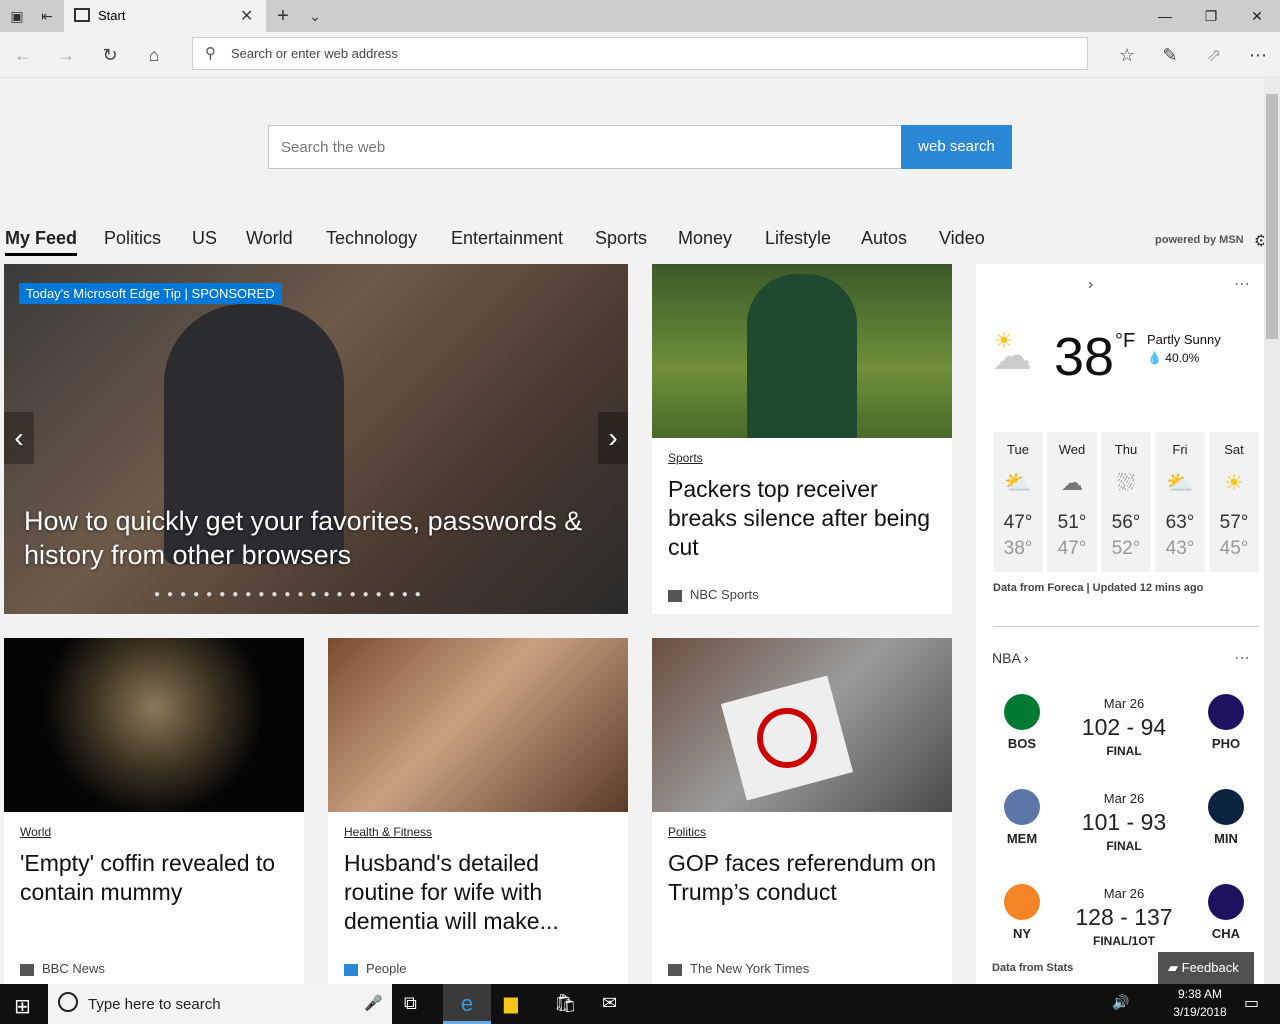 This screenshot has height=1024, width=1280. Describe the element at coordinates (1214, 55) in the screenshot. I see `share-icon: ⇗` at that location.